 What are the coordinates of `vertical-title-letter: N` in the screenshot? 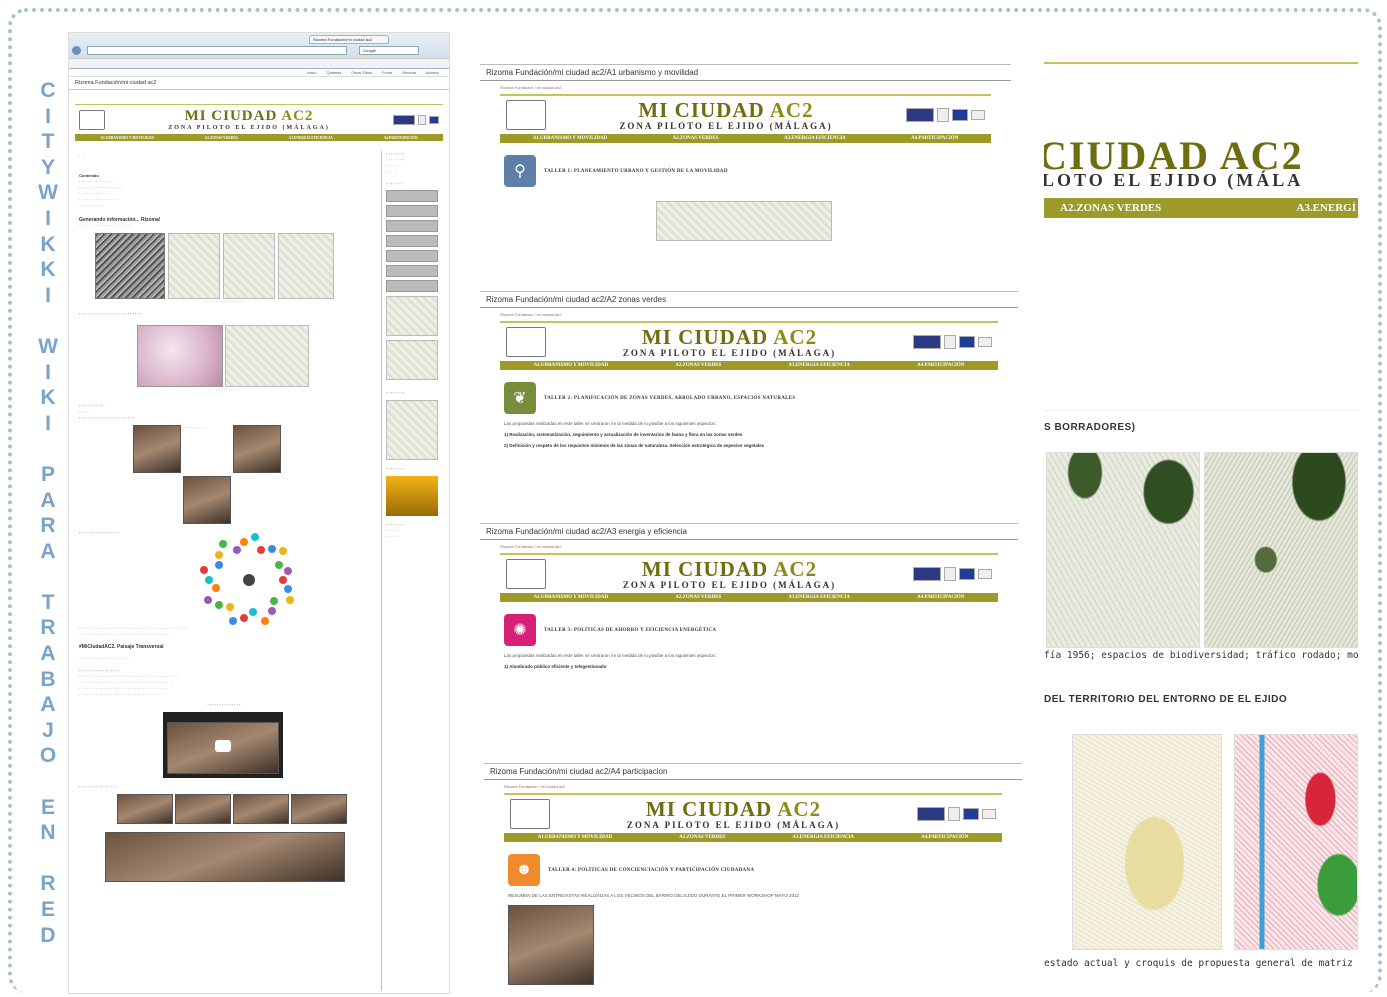 It's located at (48, 833).